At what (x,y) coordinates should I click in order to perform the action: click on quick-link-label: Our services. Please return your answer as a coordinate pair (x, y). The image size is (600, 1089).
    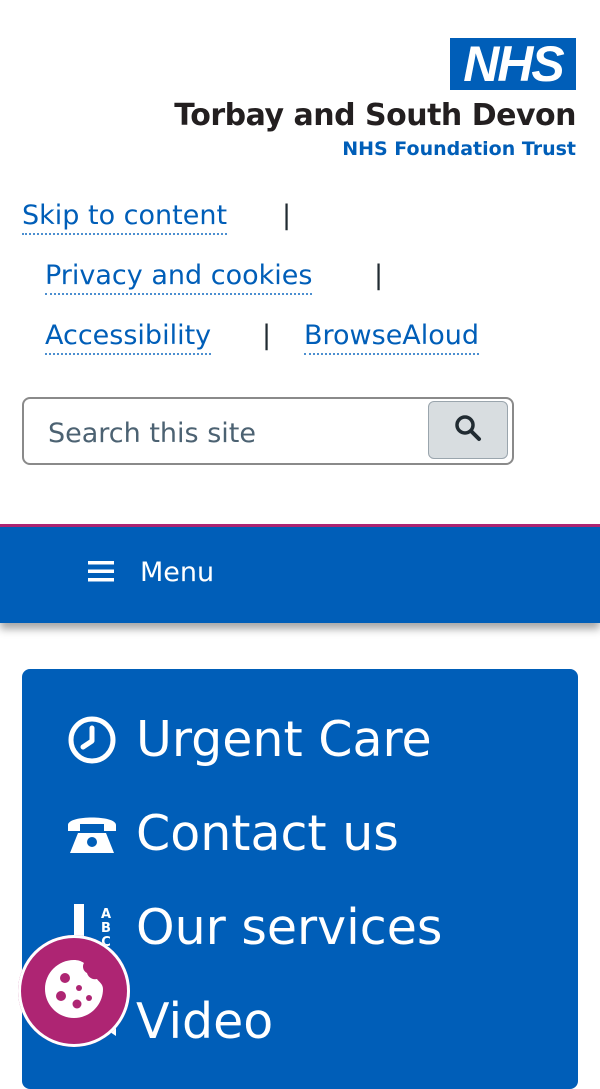
    Looking at the image, I should click on (289, 927).